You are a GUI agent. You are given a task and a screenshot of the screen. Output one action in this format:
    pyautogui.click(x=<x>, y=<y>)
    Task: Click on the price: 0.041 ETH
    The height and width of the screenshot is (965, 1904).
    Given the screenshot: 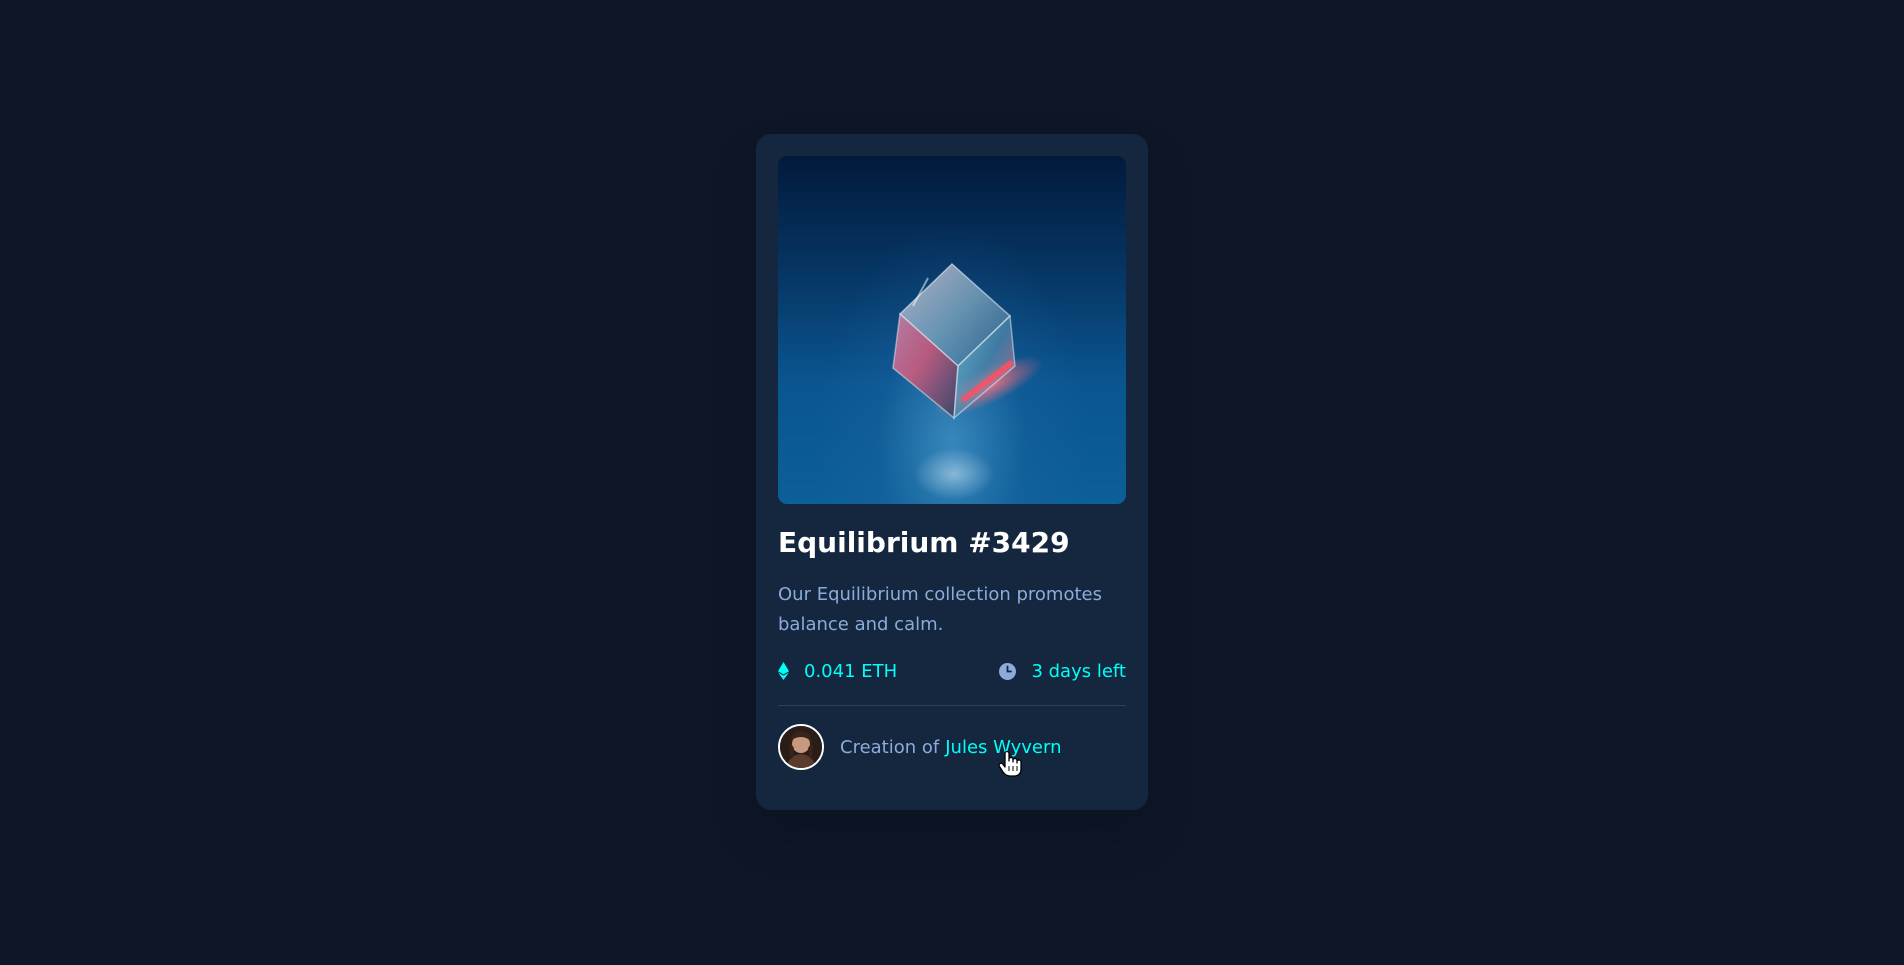 What is the action you would take?
    pyautogui.click(x=837, y=671)
    